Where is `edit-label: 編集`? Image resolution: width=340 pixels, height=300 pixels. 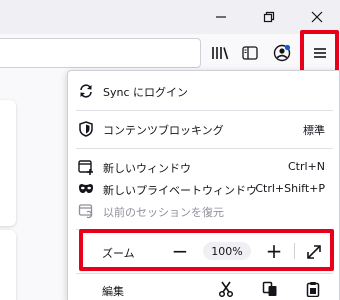
edit-label: 編集 is located at coordinates (113, 291).